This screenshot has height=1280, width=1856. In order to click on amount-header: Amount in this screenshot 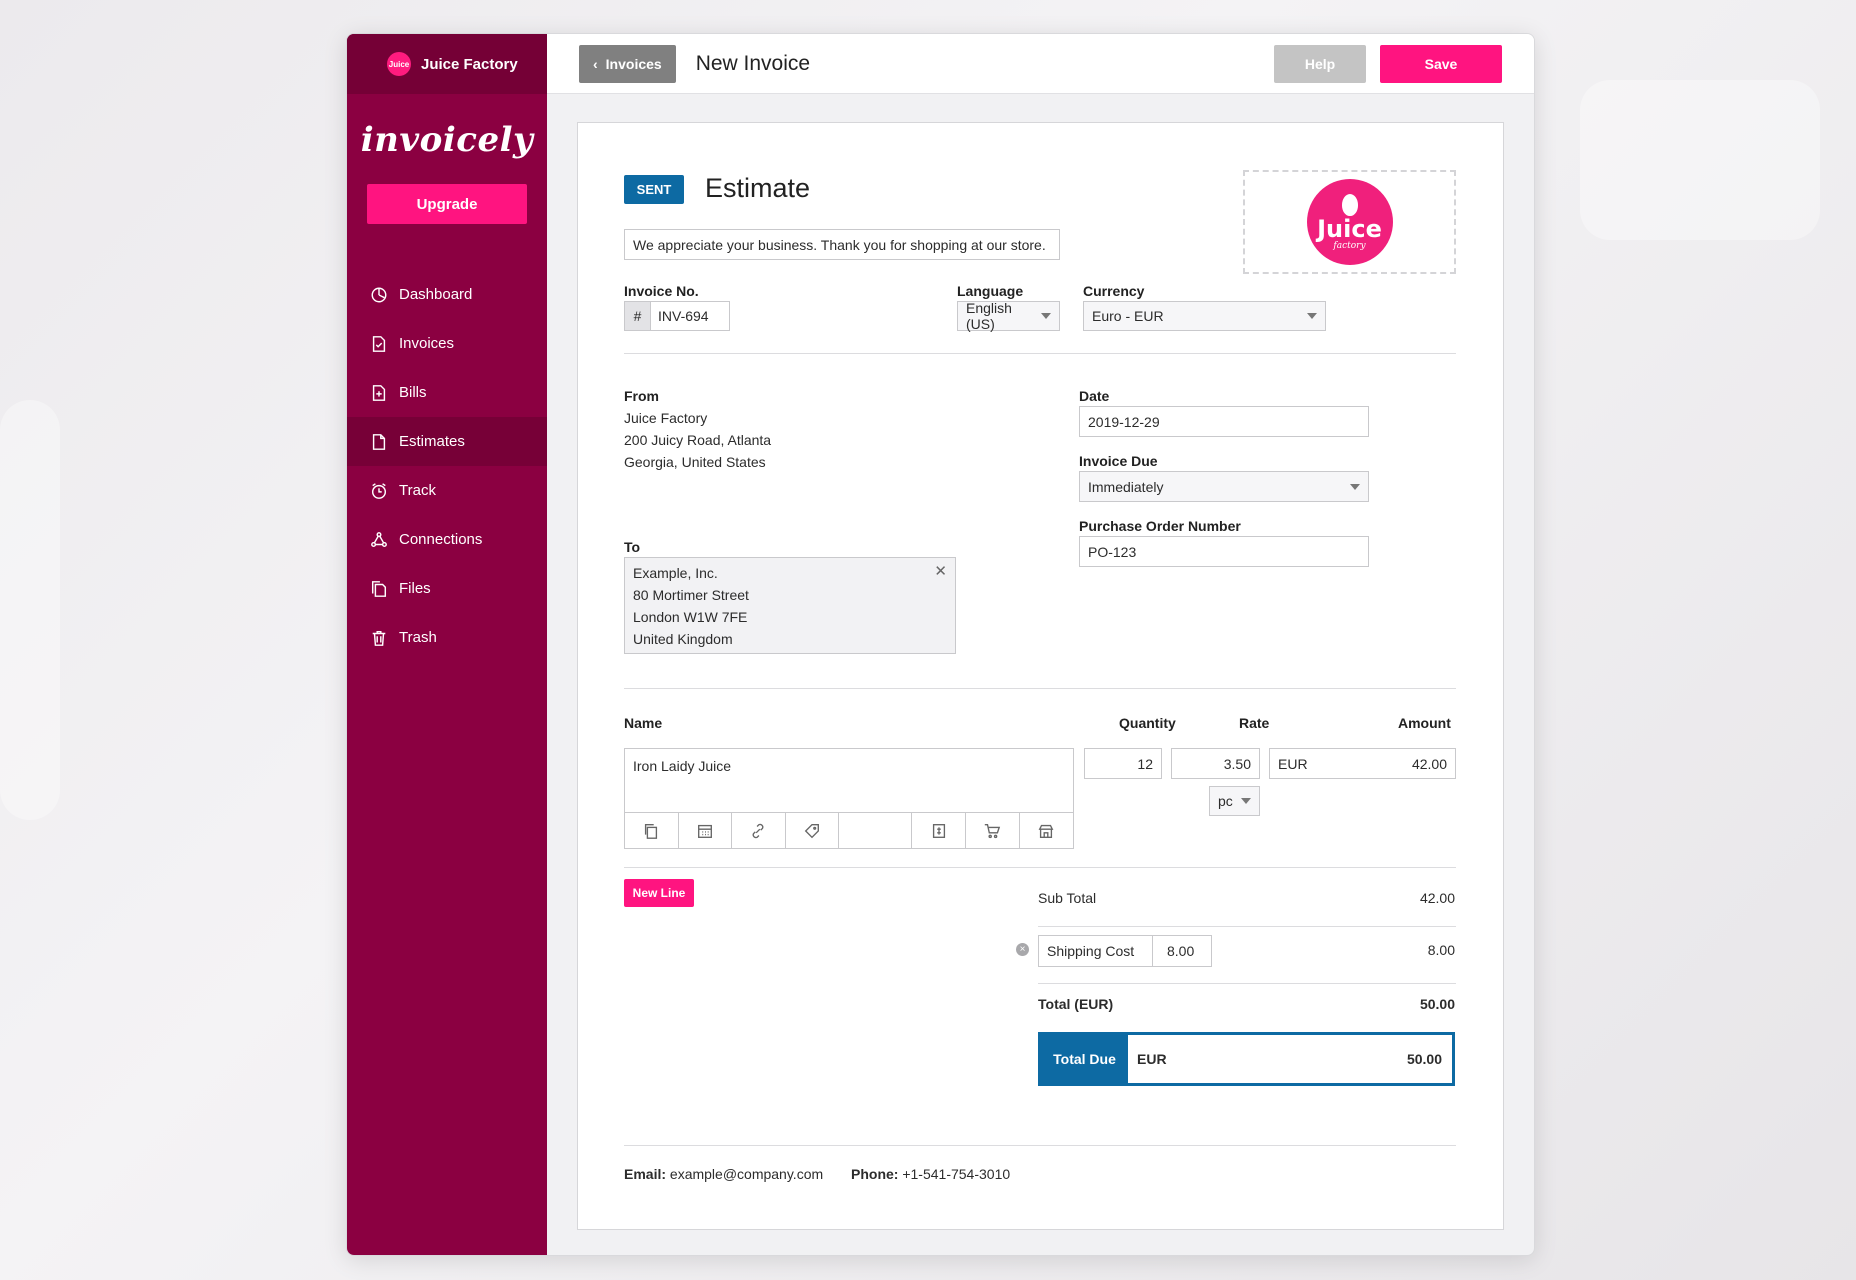, I will do `click(1424, 723)`.